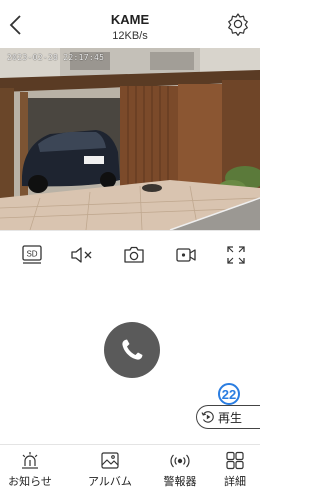 Image resolution: width=320 pixels, height=494 pixels. What do you see at coordinates (30, 482) in the screenshot?
I see `tab-label: お知らせ` at bounding box center [30, 482].